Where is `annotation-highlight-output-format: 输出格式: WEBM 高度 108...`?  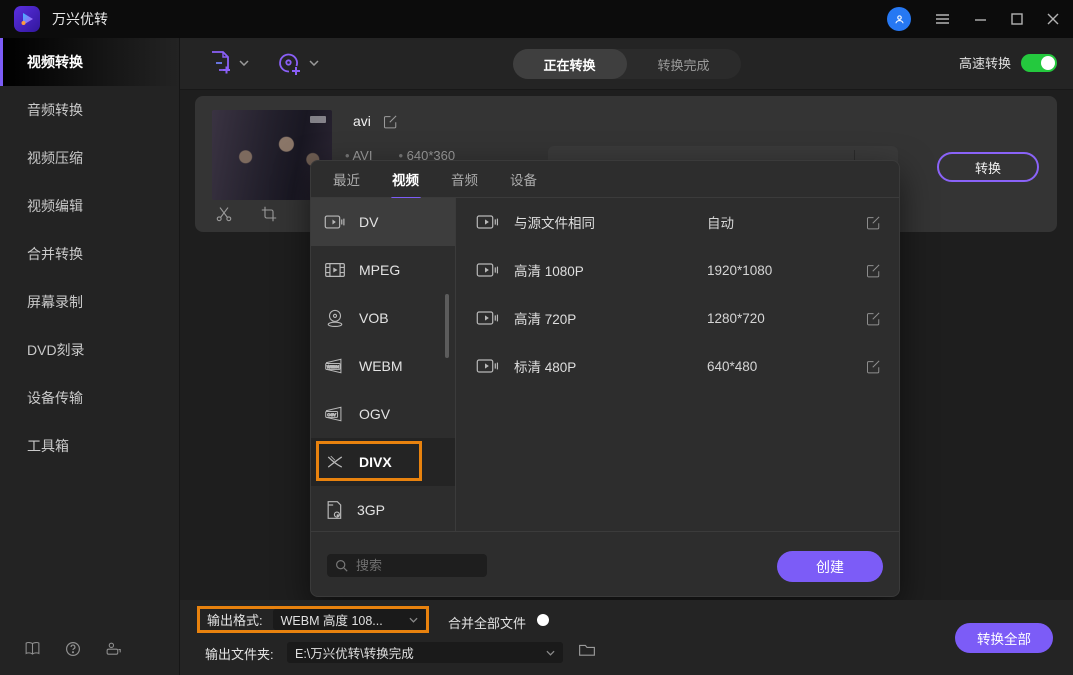 annotation-highlight-output-format: 输出格式: WEBM 高度 108... is located at coordinates (313, 619).